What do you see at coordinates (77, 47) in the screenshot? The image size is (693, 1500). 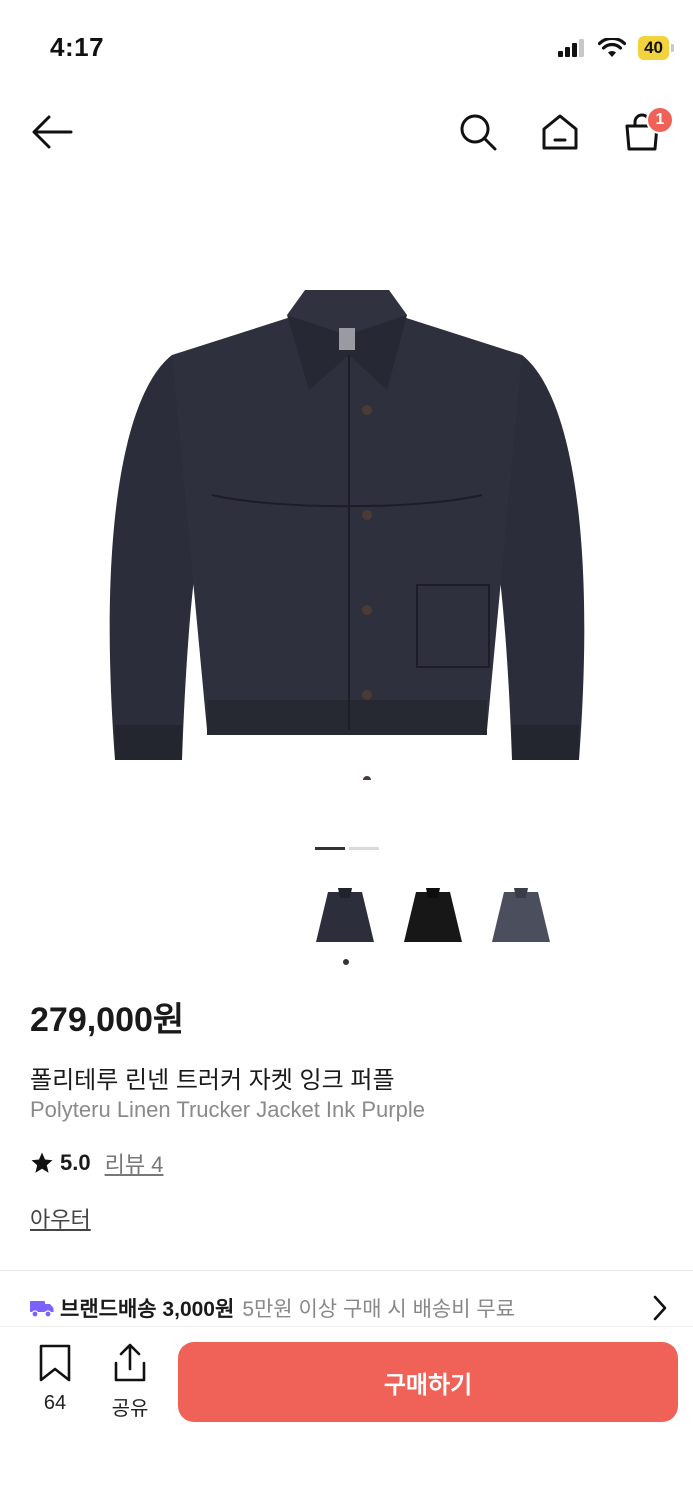 I see `status-time: 4:17` at bounding box center [77, 47].